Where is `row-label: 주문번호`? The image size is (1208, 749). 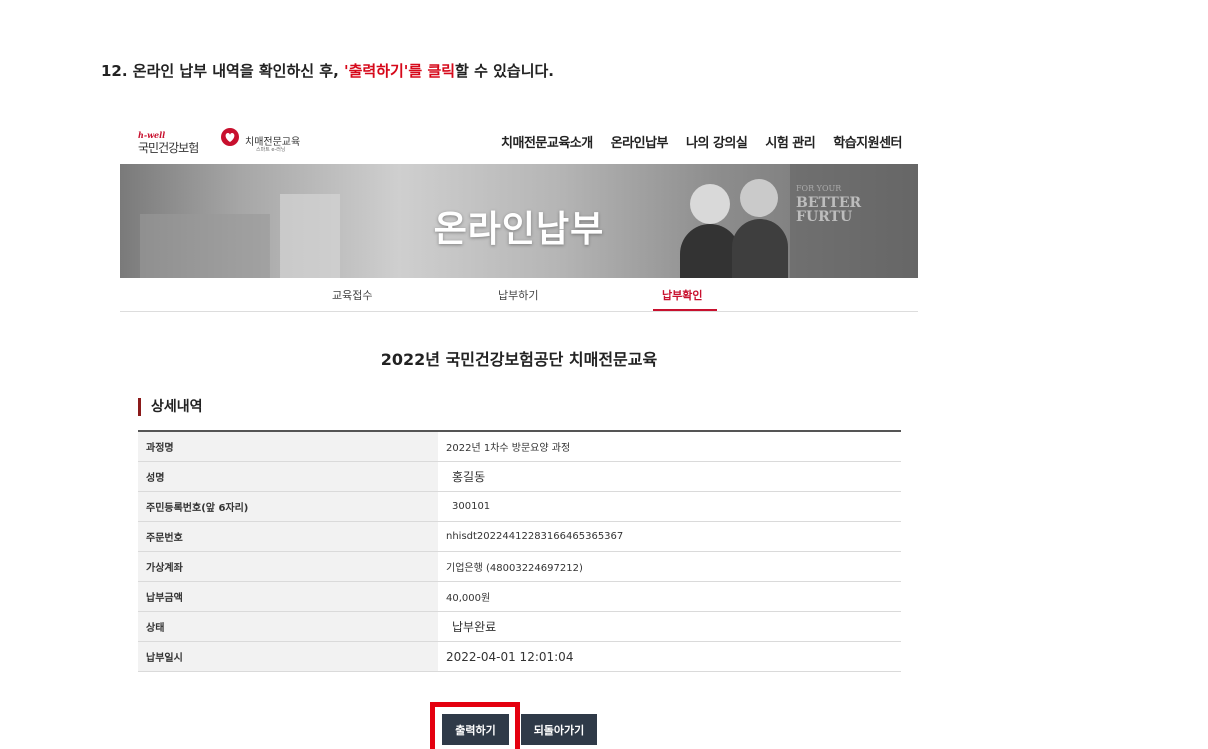 row-label: 주문번호 is located at coordinates (288, 536).